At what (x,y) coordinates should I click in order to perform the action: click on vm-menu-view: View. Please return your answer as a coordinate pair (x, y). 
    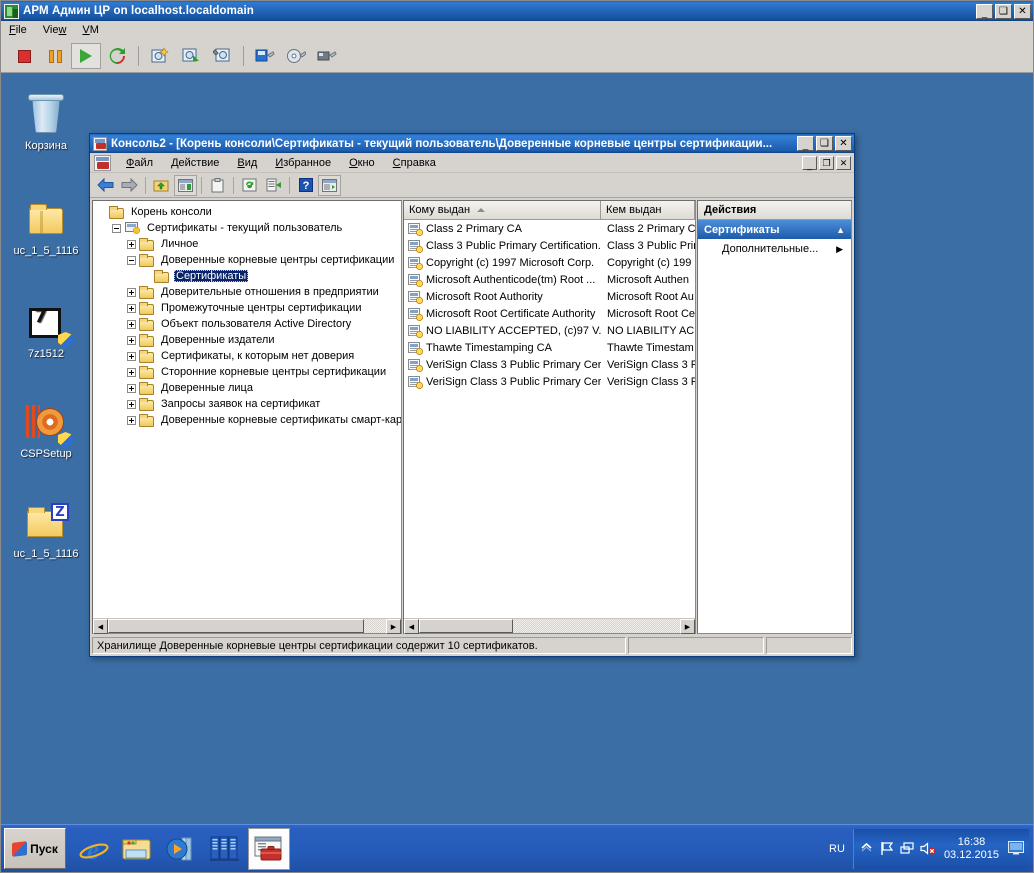
    Looking at the image, I should click on (55, 30).